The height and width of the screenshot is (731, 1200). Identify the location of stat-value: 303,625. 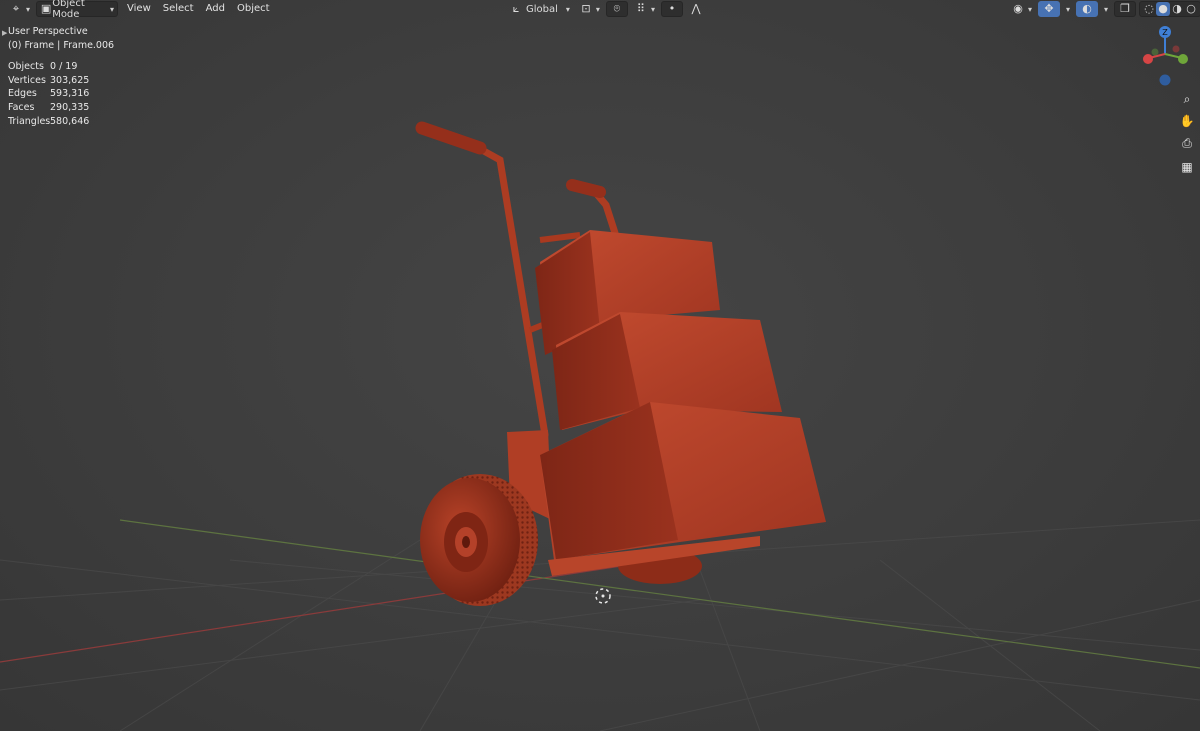
(70, 80).